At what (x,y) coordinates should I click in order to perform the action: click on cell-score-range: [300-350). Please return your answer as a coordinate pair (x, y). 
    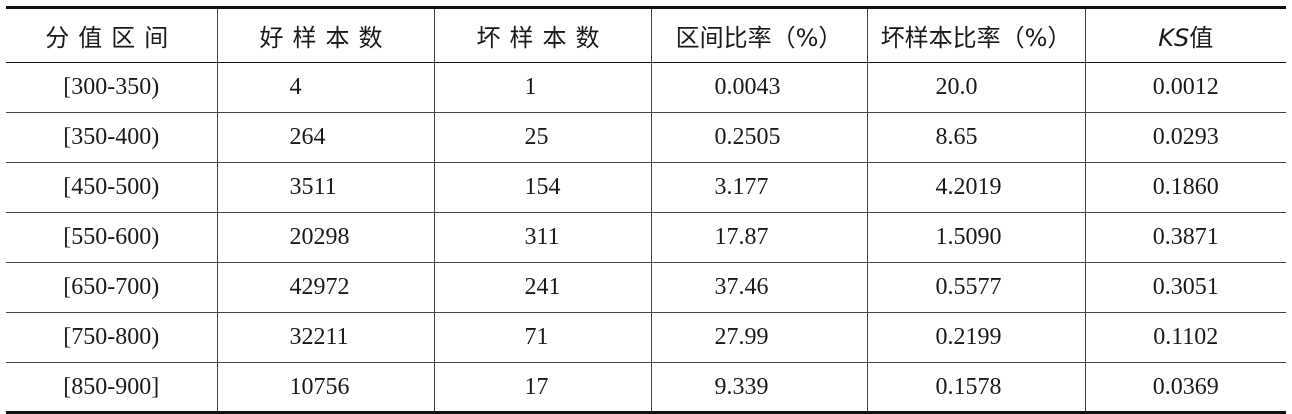
    Looking at the image, I should click on (111, 87).